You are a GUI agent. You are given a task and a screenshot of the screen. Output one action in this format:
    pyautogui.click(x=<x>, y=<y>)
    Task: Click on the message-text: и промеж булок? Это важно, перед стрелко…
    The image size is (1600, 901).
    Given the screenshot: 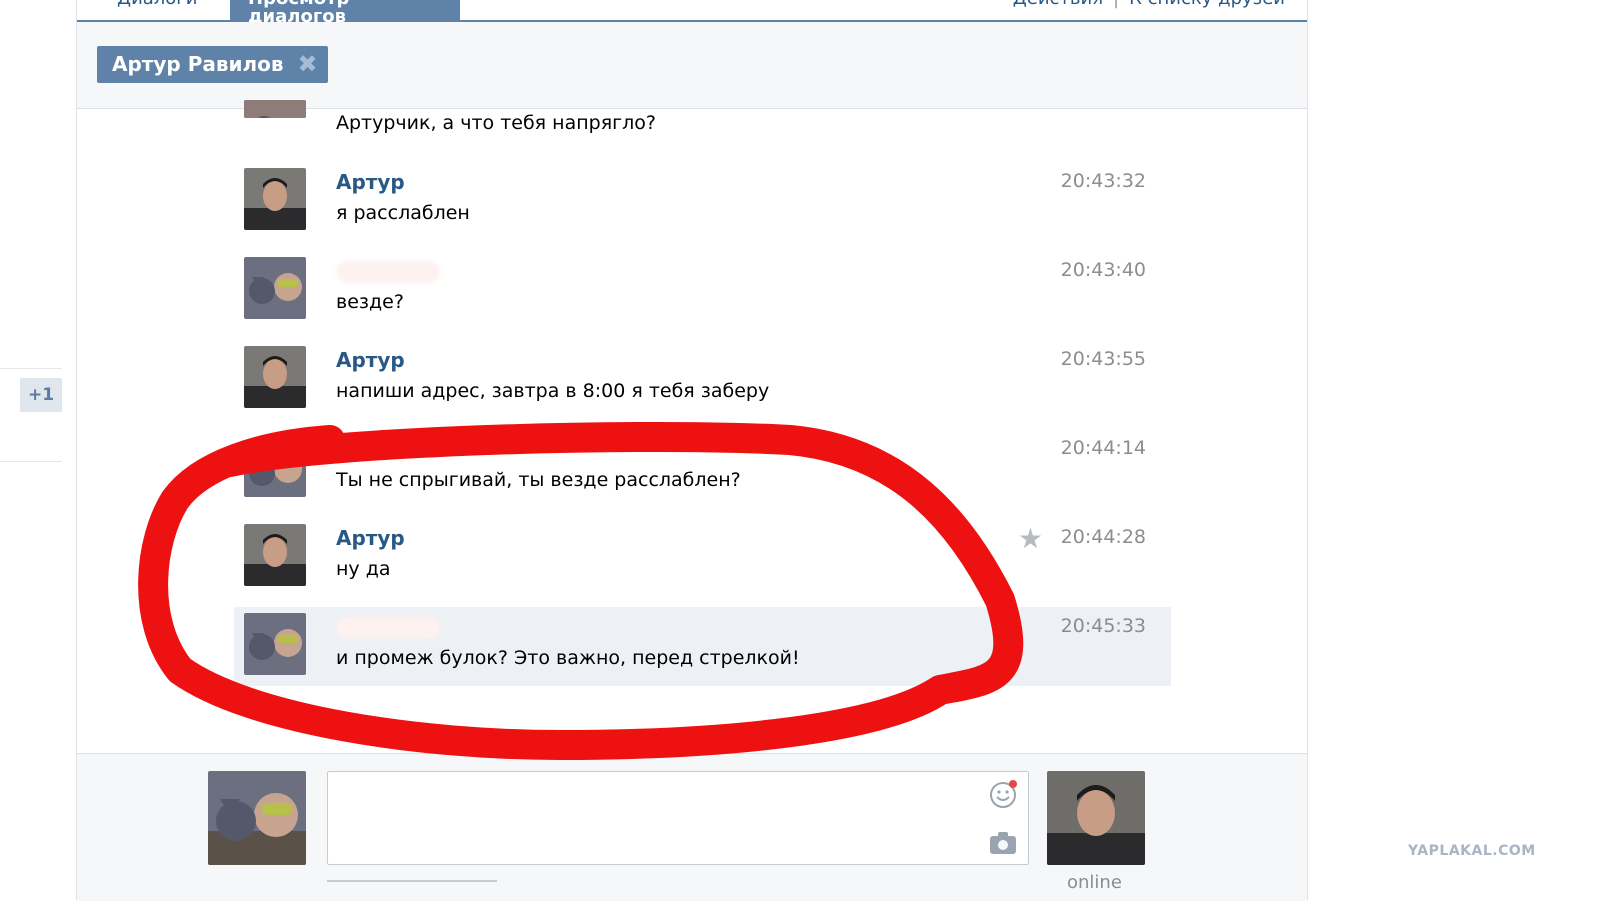 What is the action you would take?
    pyautogui.click(x=568, y=658)
    